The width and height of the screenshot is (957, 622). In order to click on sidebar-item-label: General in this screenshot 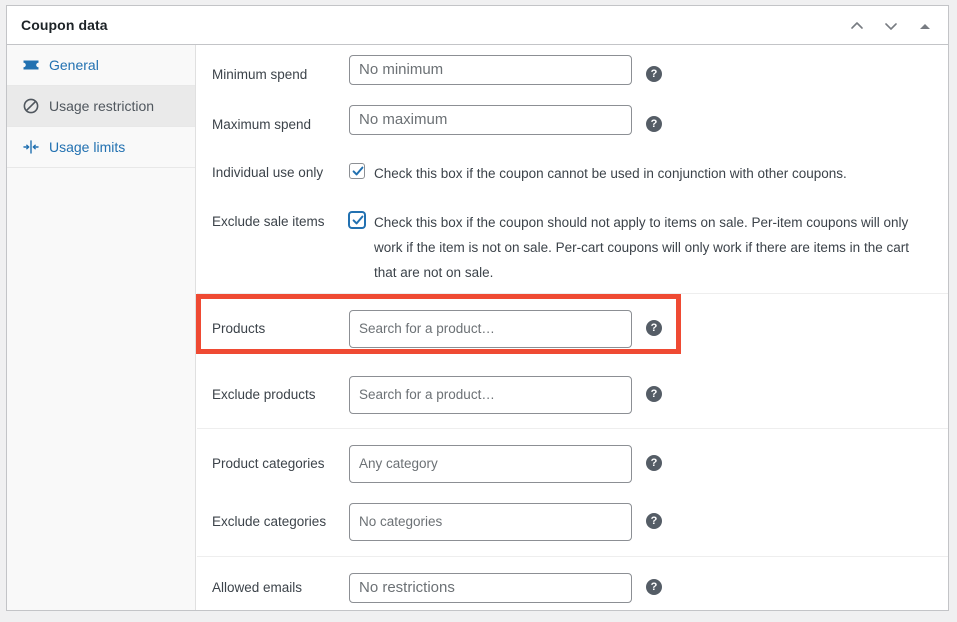, I will do `click(74, 65)`.